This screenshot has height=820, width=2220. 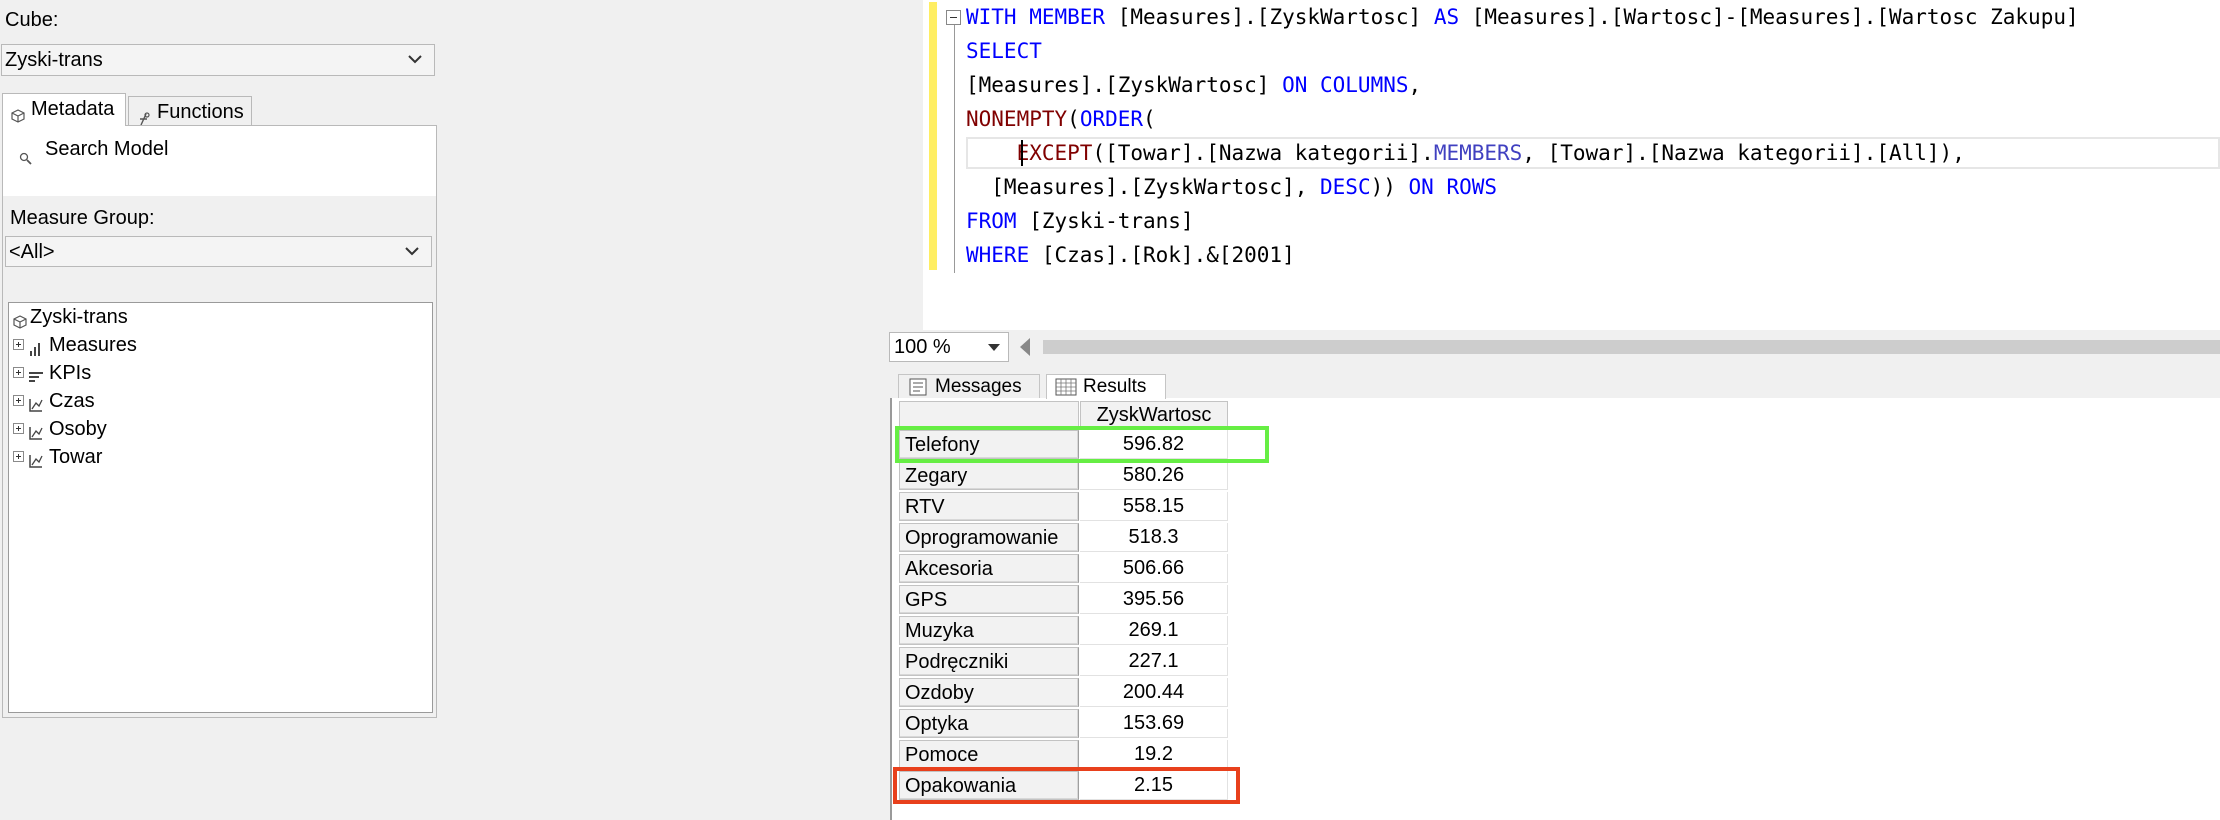 I want to click on value-cell: 2.15, so click(x=1154, y=785).